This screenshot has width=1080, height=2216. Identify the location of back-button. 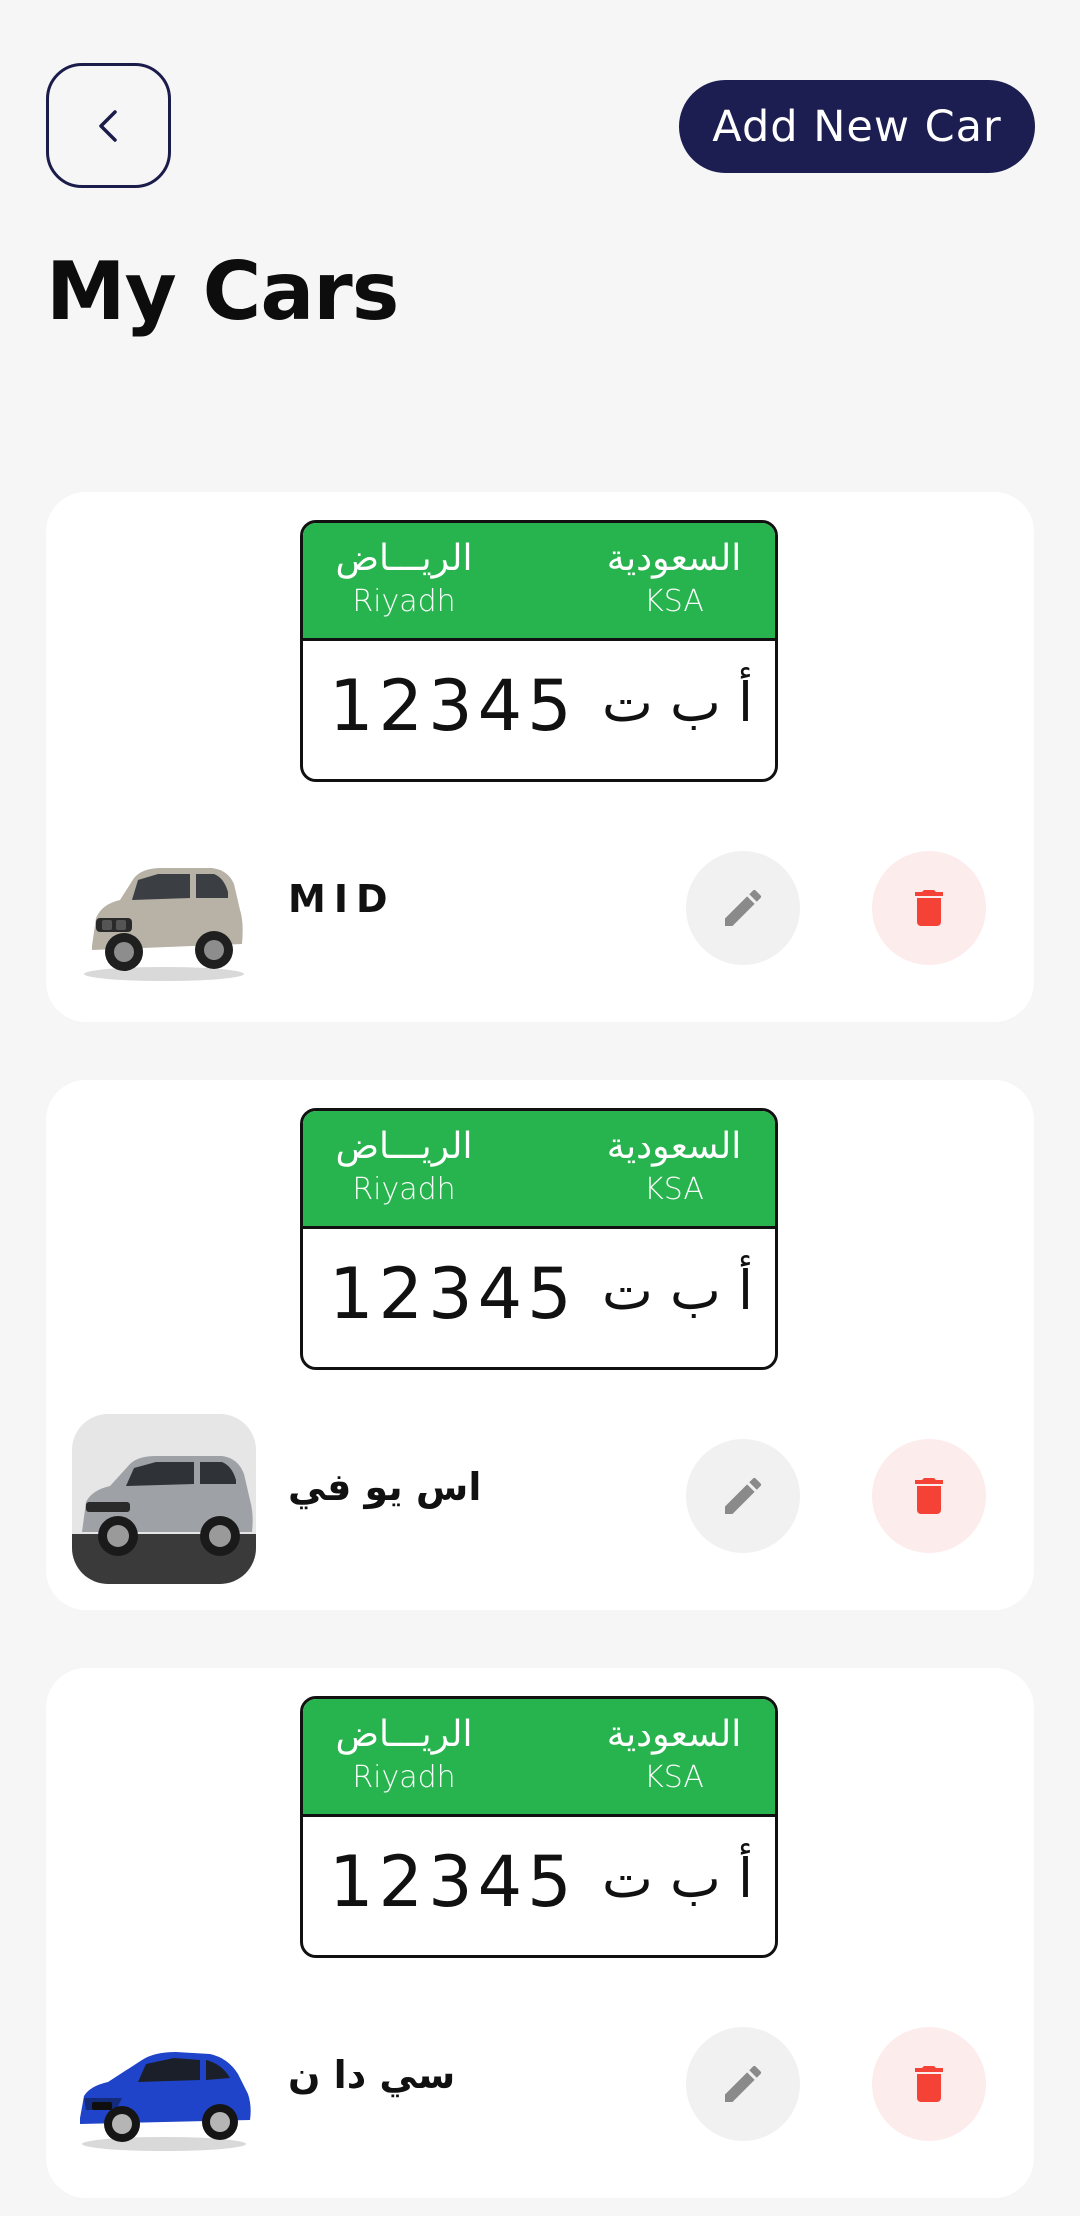
(108, 125).